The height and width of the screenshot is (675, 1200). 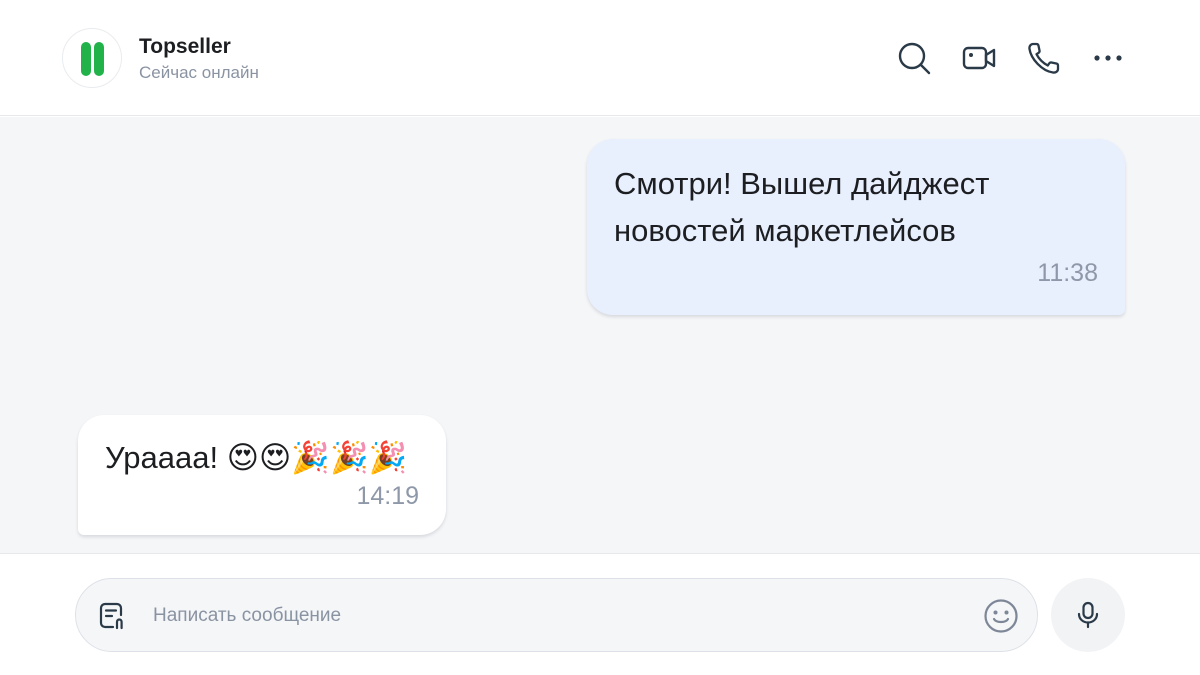 What do you see at coordinates (185, 47) in the screenshot?
I see `contact-name: Topseller` at bounding box center [185, 47].